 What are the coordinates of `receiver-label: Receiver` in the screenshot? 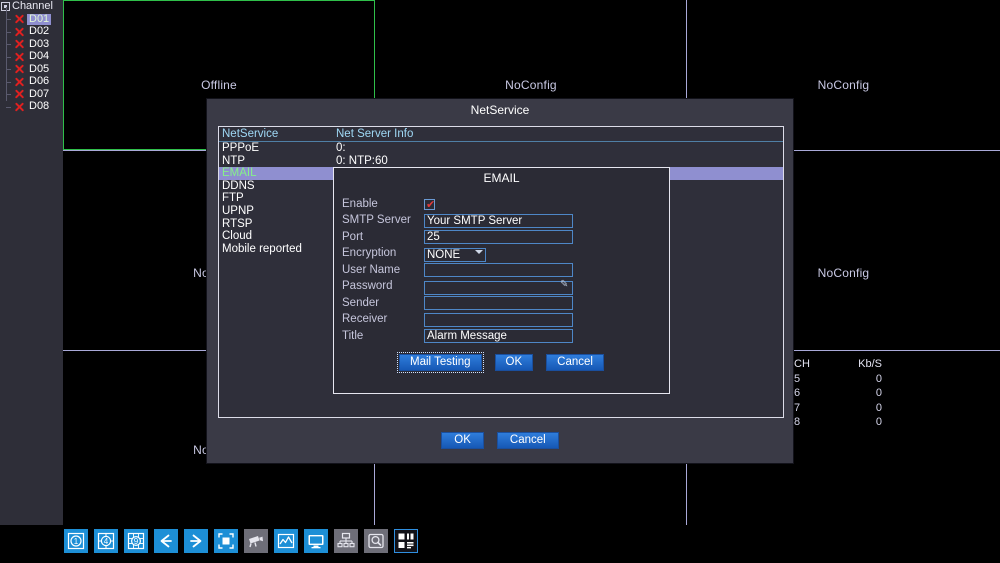 It's located at (365, 319).